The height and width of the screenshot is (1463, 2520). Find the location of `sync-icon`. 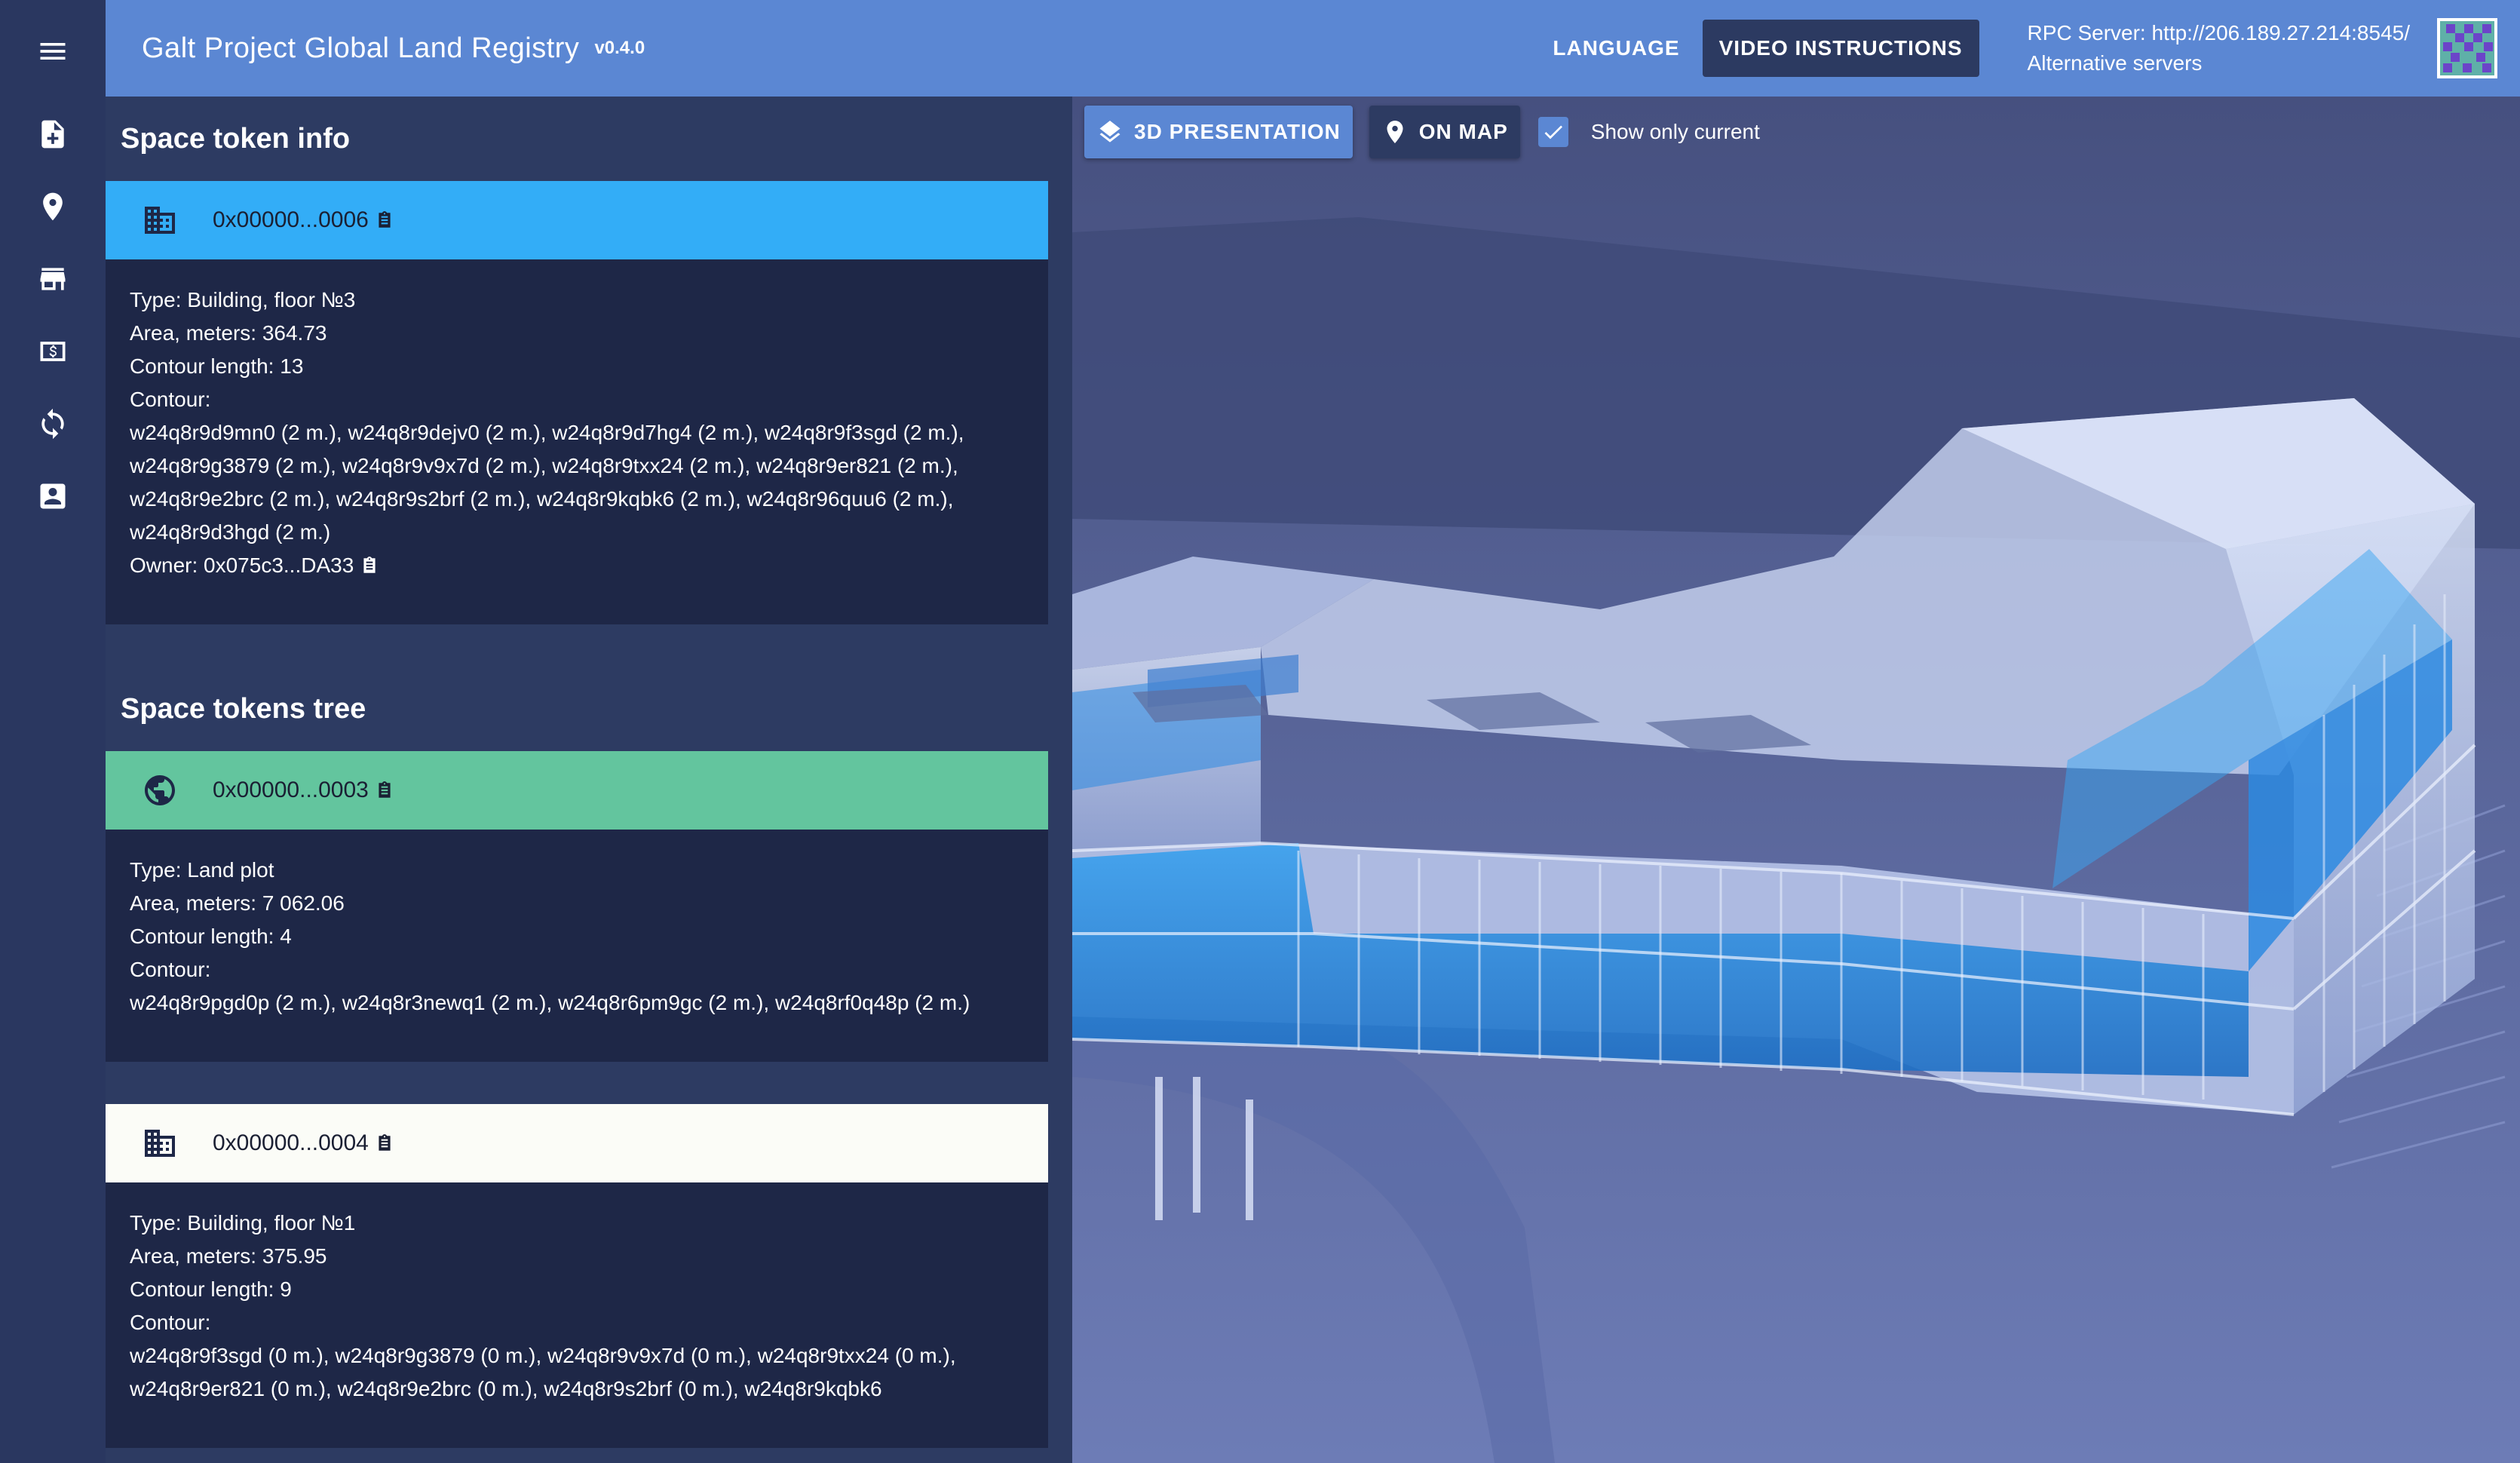

sync-icon is located at coordinates (52, 424).